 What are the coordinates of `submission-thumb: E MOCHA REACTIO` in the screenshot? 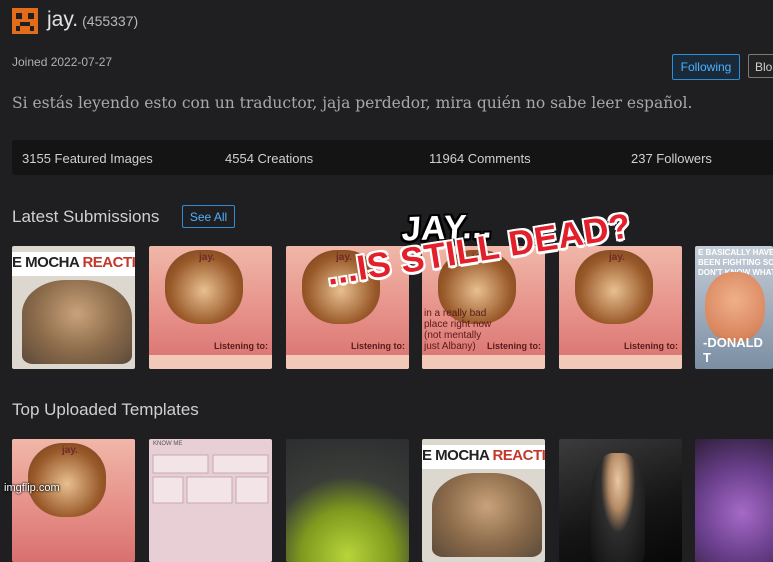 It's located at (73, 307).